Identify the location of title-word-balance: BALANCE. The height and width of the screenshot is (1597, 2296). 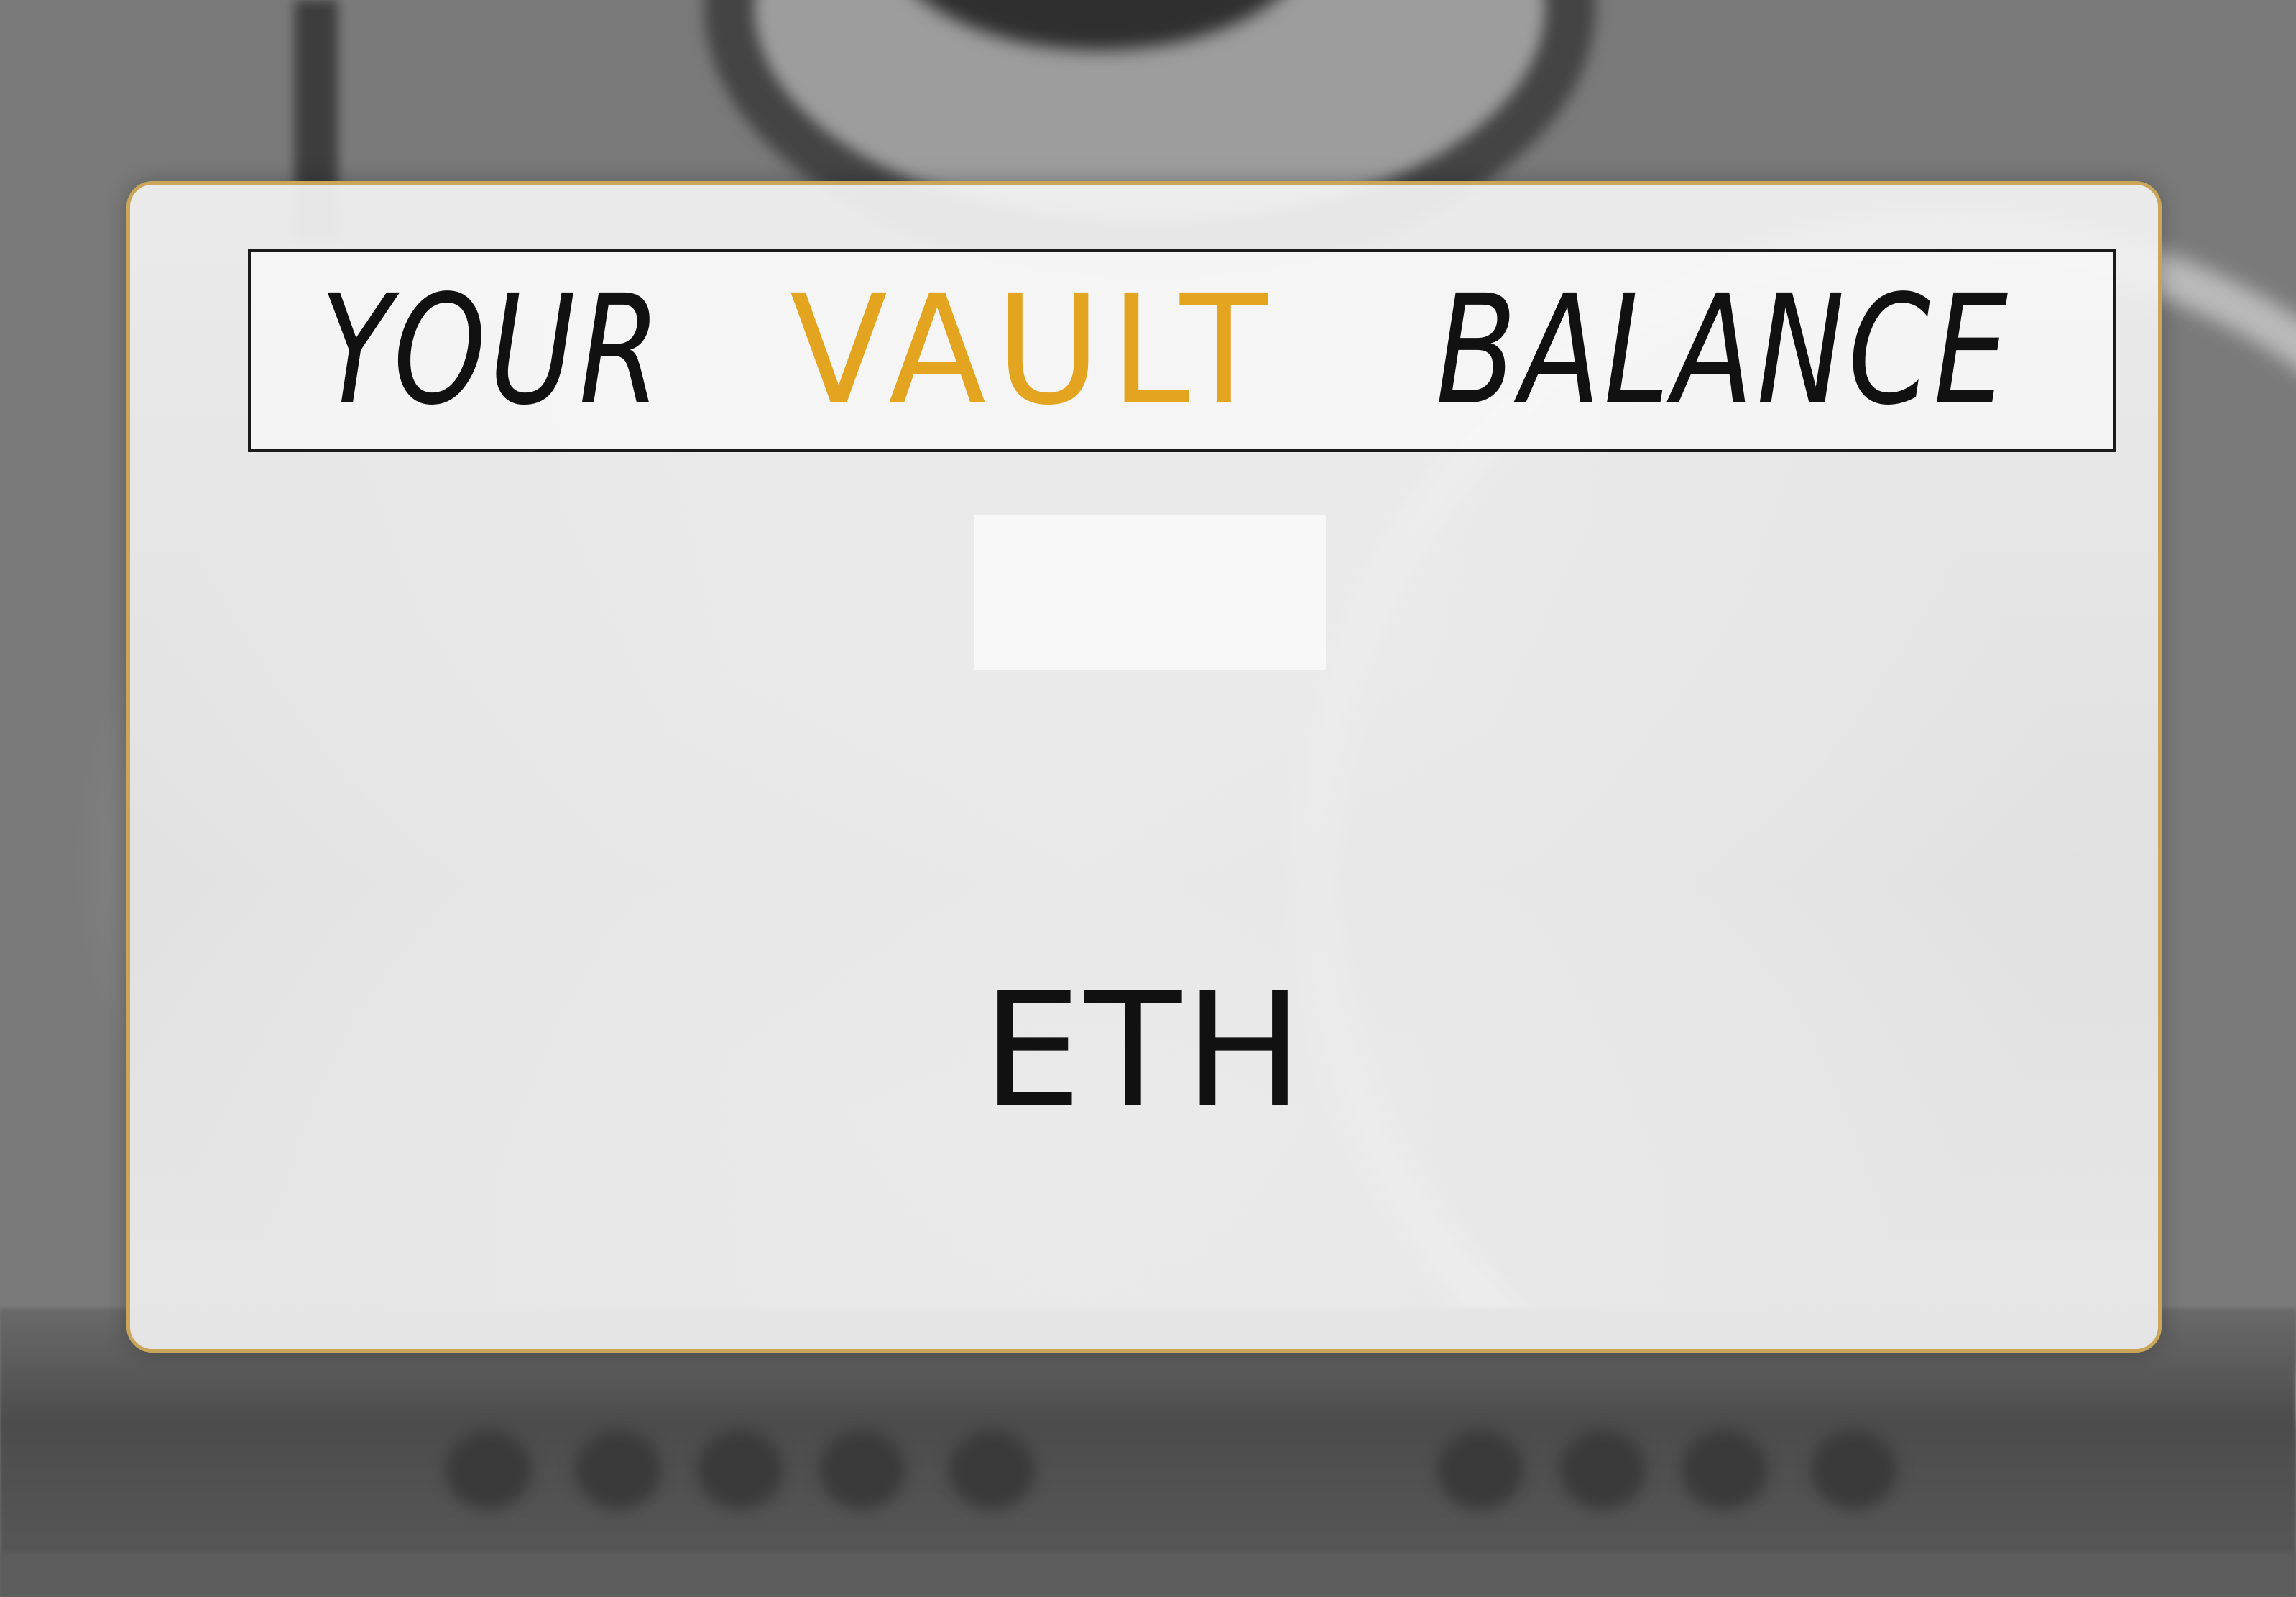
(1724, 350).